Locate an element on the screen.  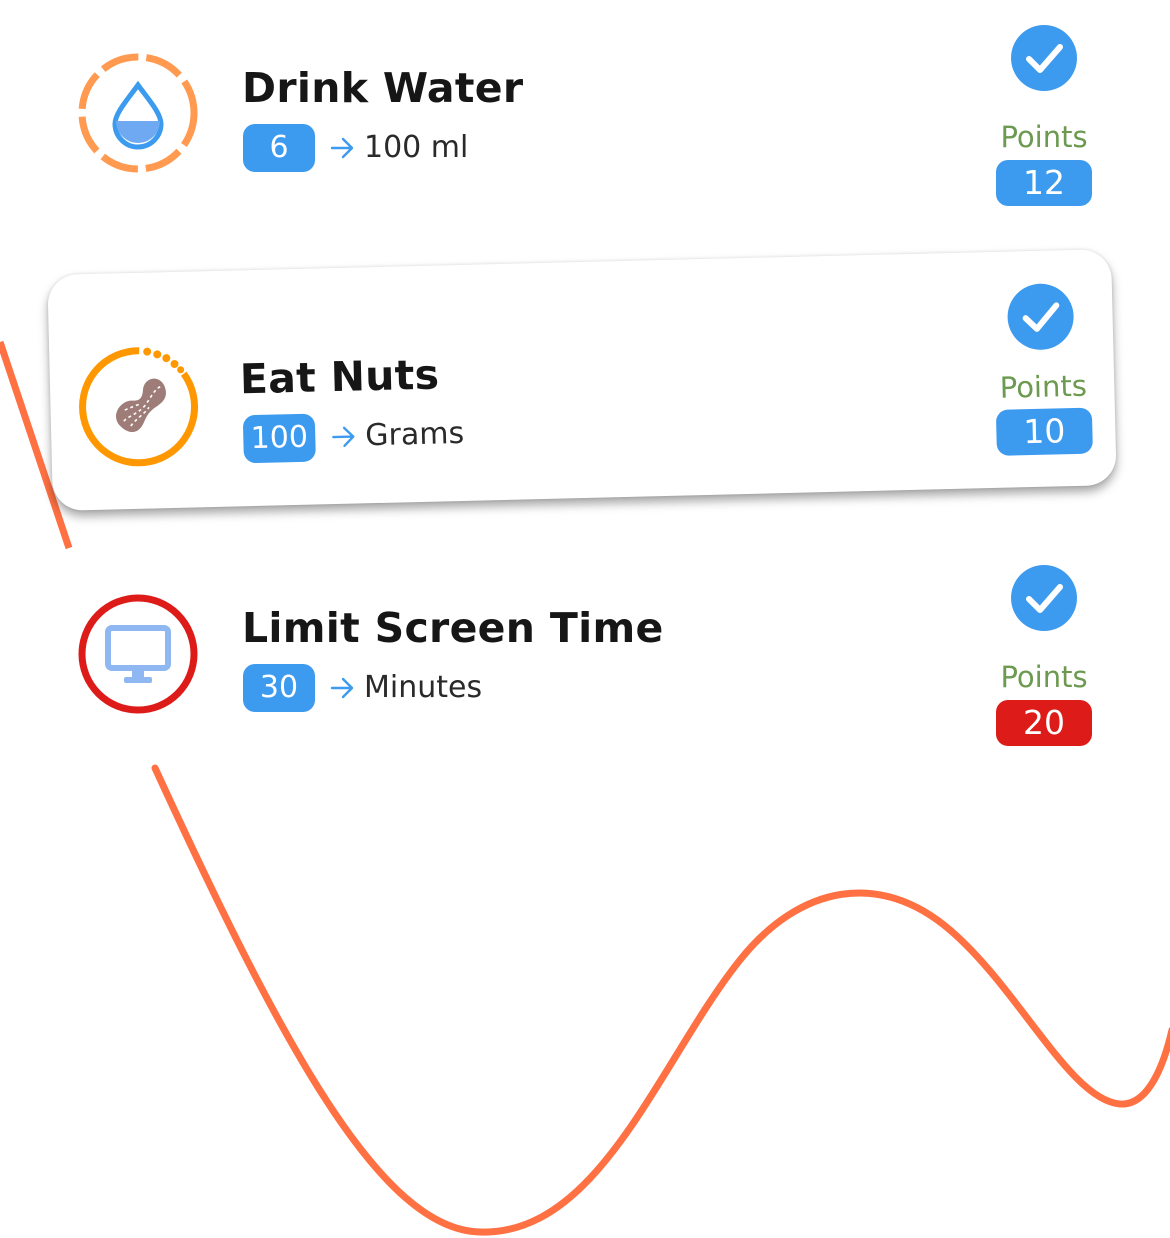
points-badge: 10 is located at coordinates (1044, 431).